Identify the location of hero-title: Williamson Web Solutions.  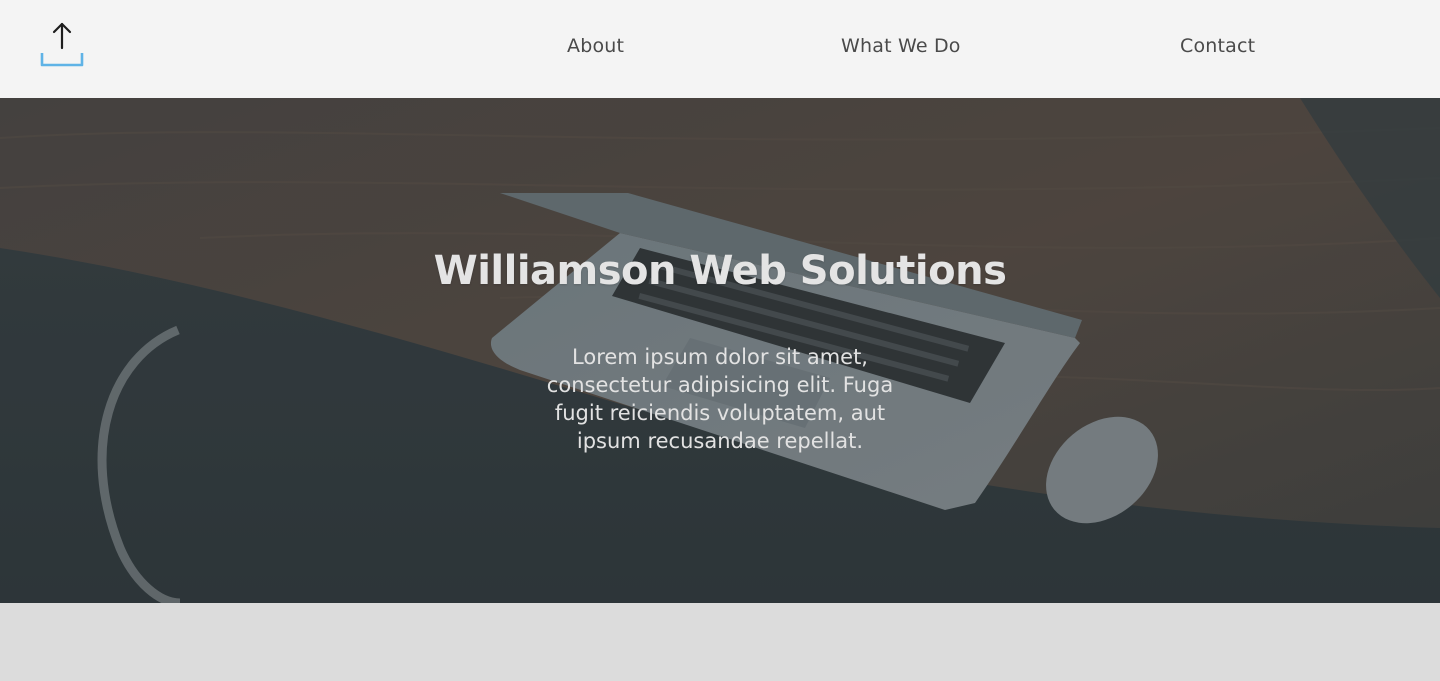
(720, 271).